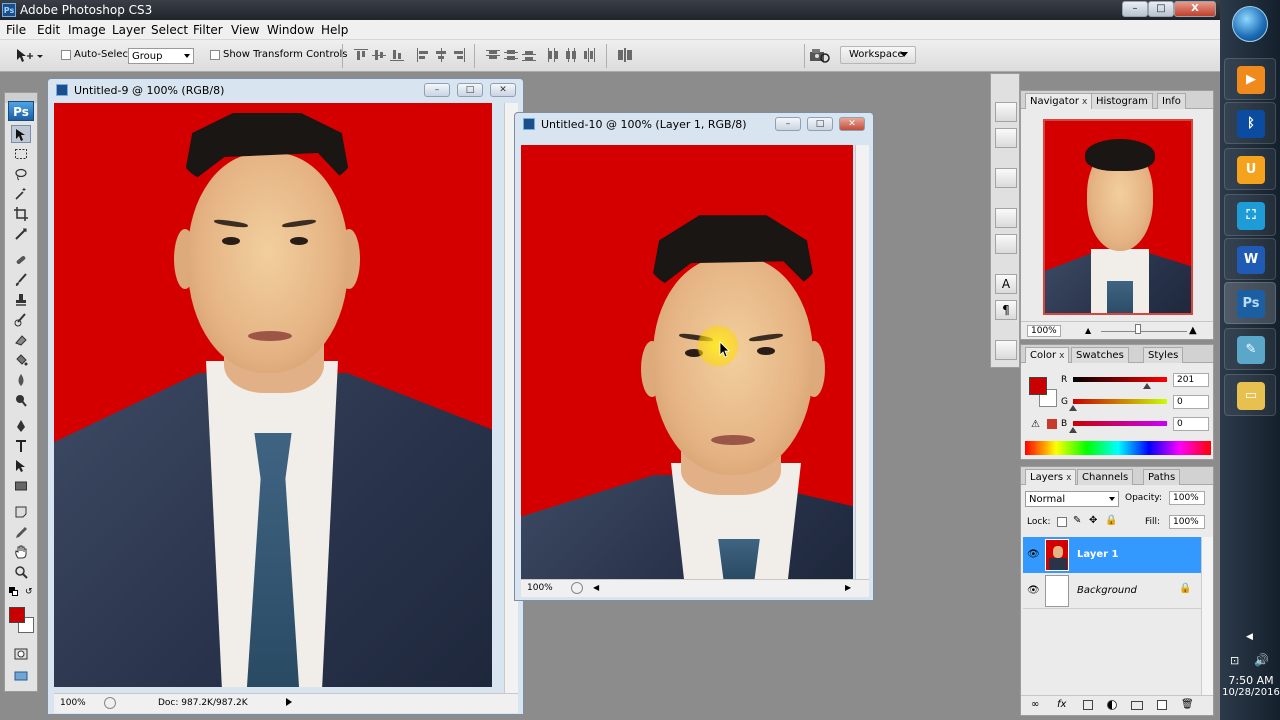  I want to click on pen-tool, so click(21, 426).